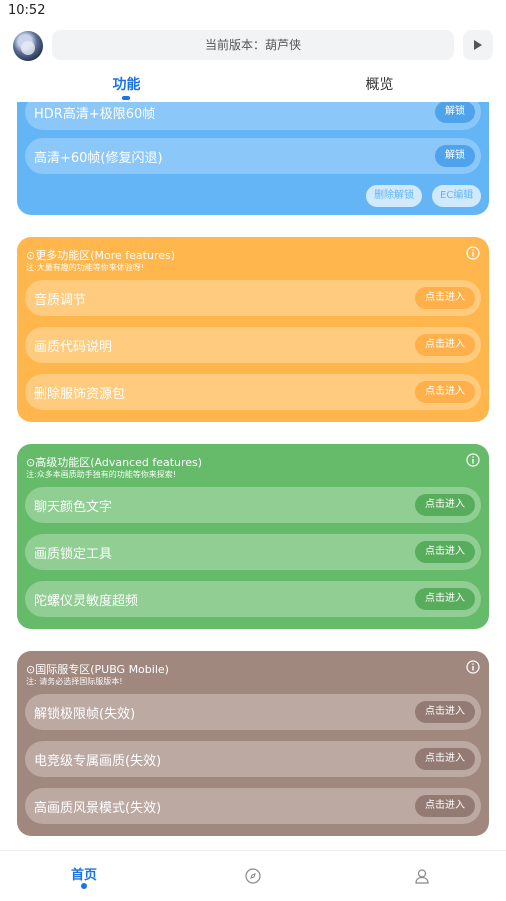 The height and width of the screenshot is (901, 506). Describe the element at coordinates (379, 84) in the screenshot. I see `tab-overview: 概览` at that location.